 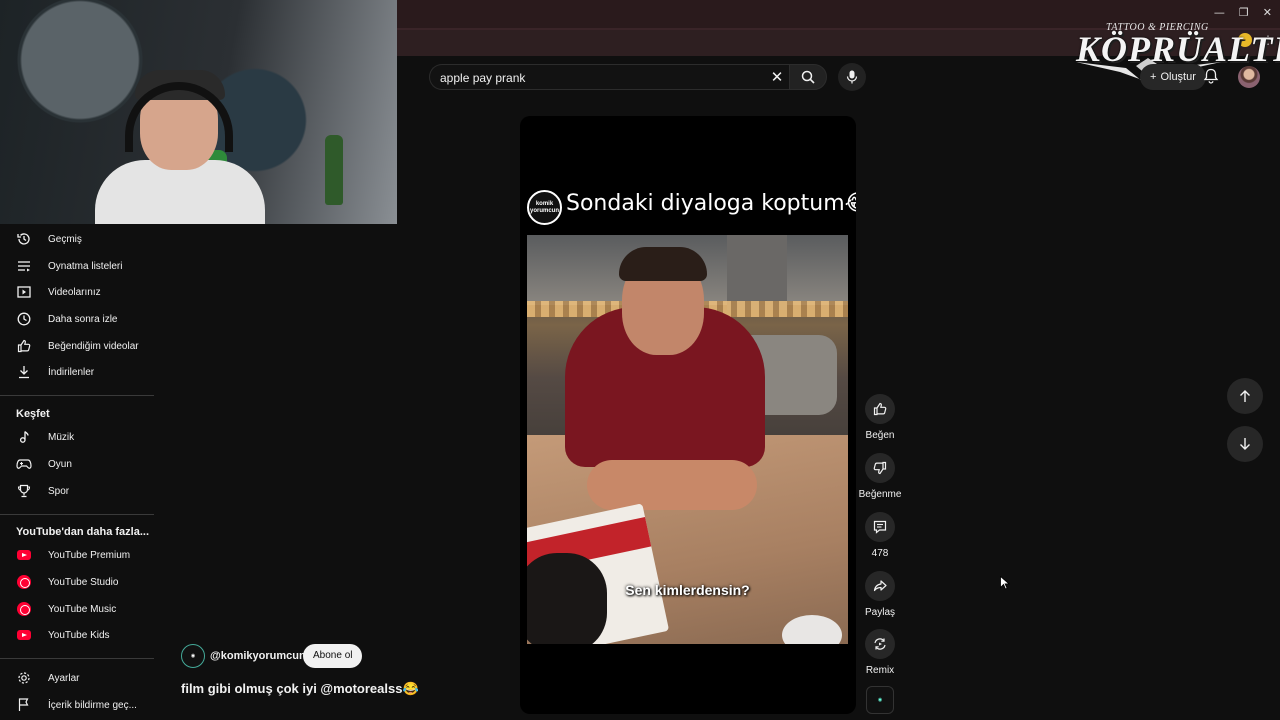 I want to click on sidebar-item-youtube-studio: YouTube Studio, so click(x=77, y=582).